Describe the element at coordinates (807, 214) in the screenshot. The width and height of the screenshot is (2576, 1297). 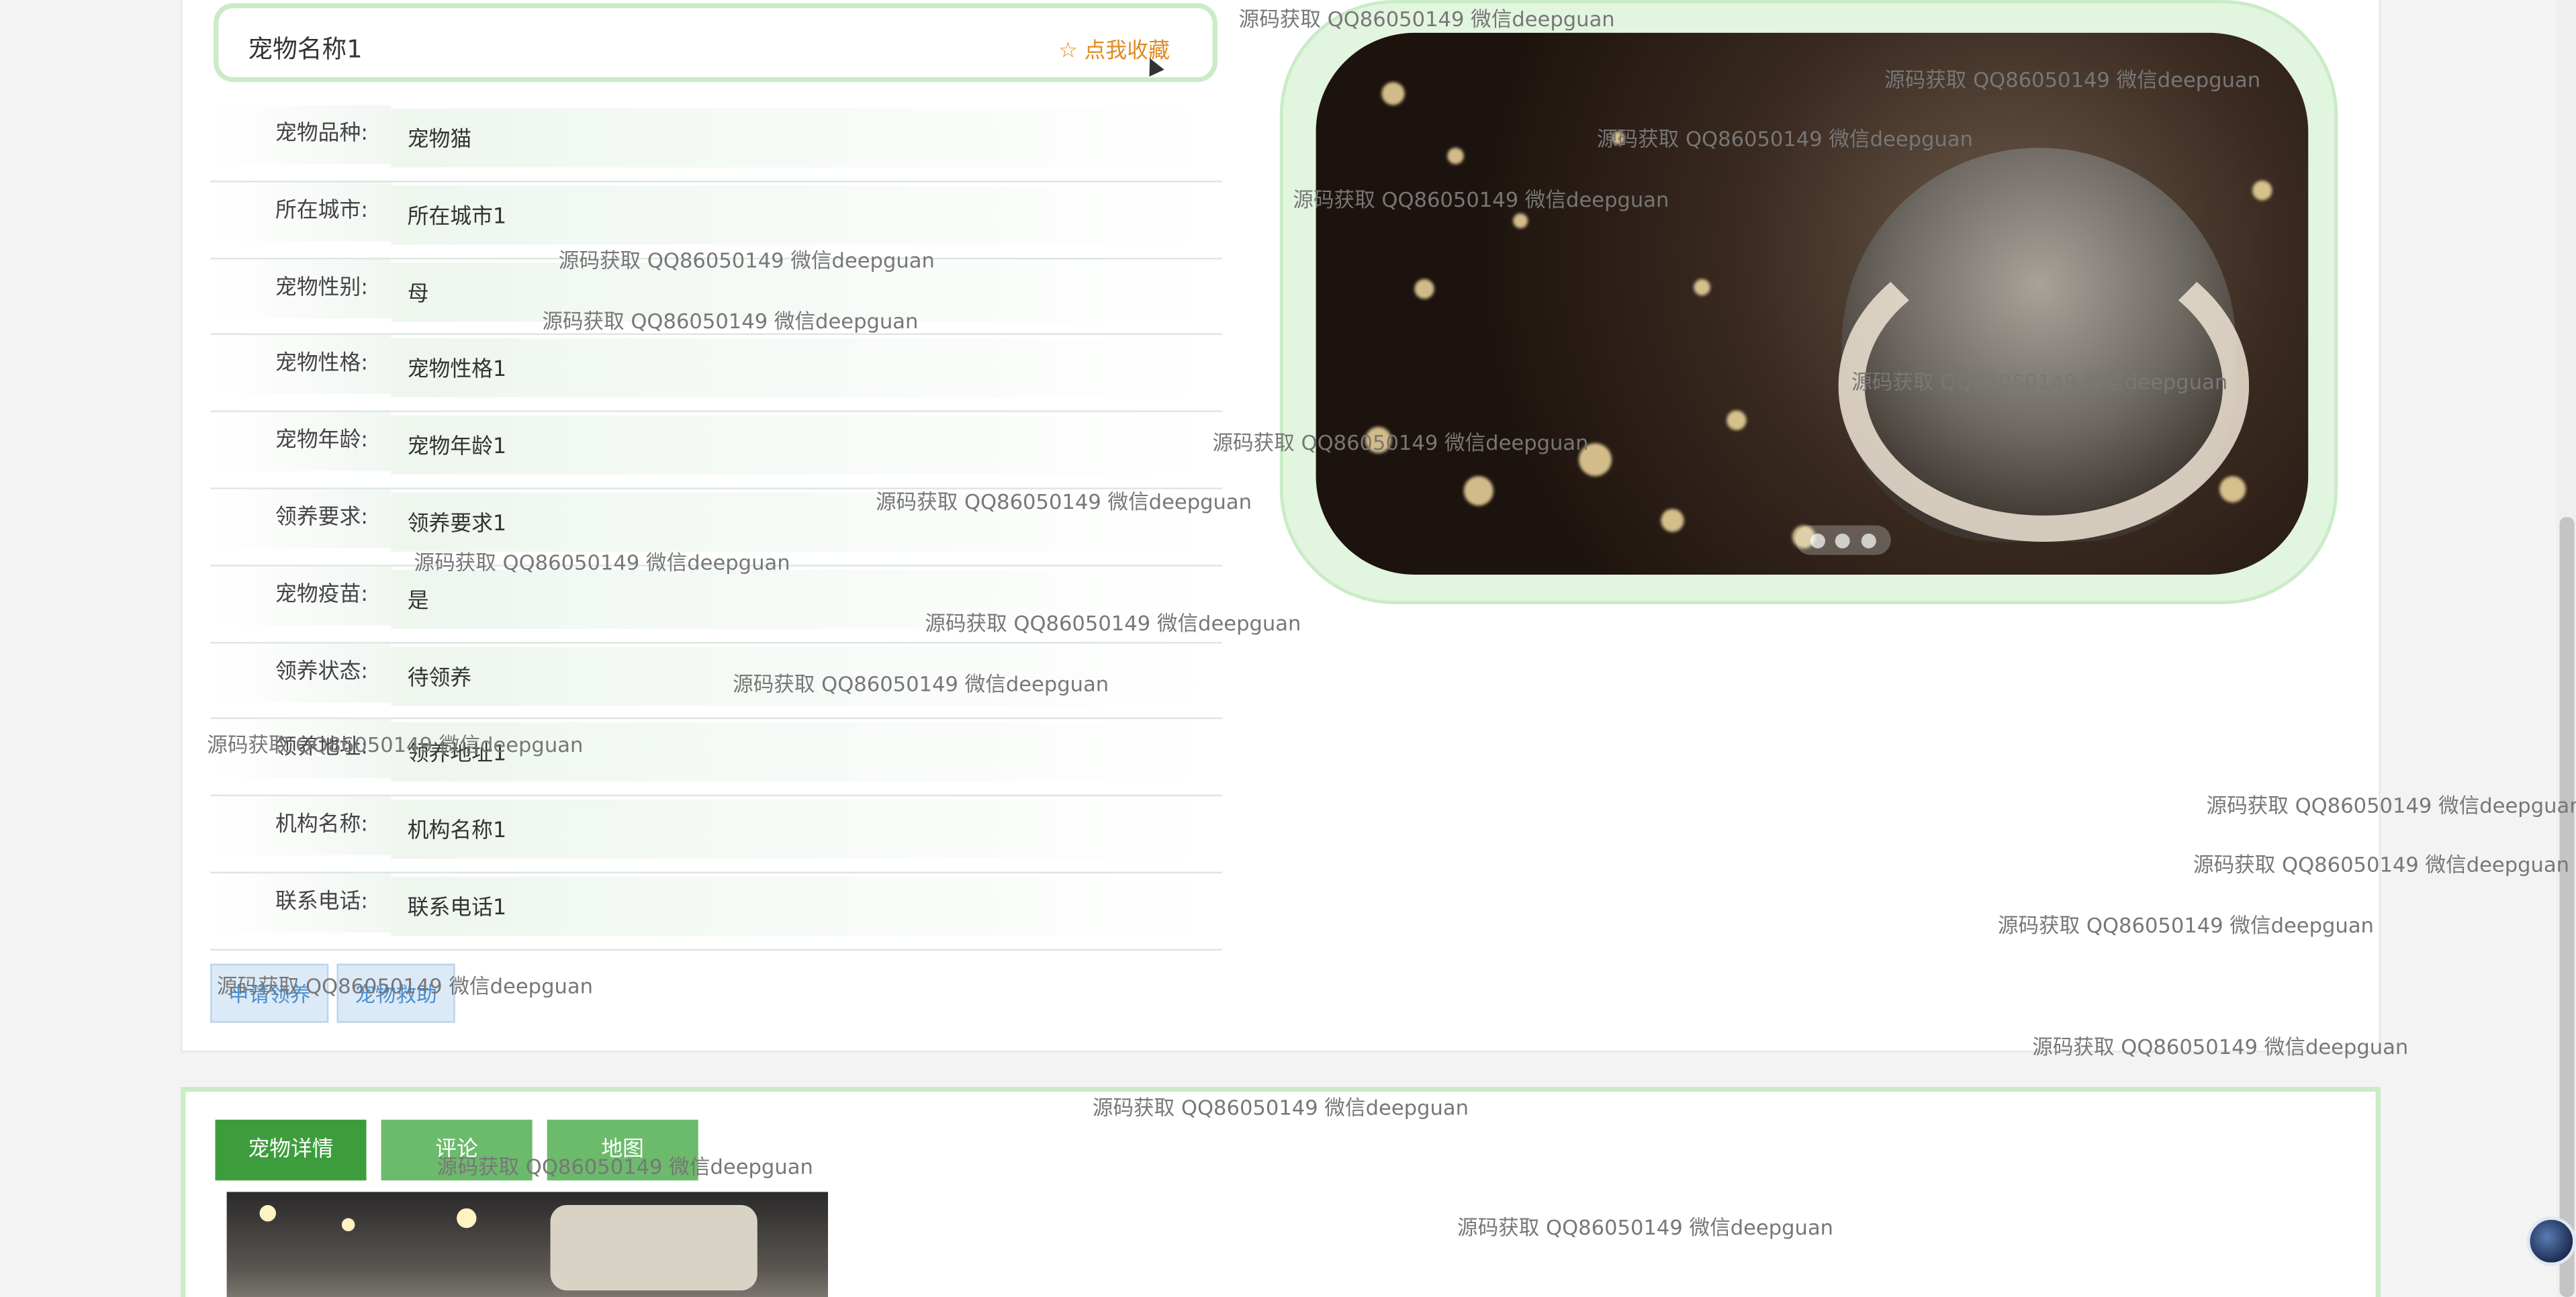
I see `detail-value: 所在城市1` at that location.